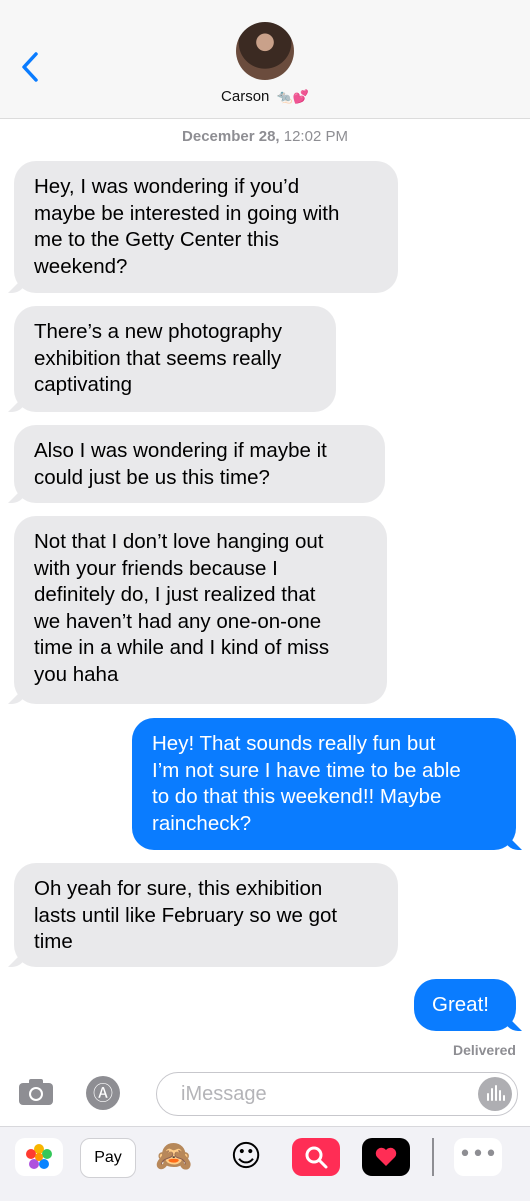 The height and width of the screenshot is (1201, 530). Describe the element at coordinates (103, 1093) in the screenshot. I see `app-store-icon: Ⓐ` at that location.